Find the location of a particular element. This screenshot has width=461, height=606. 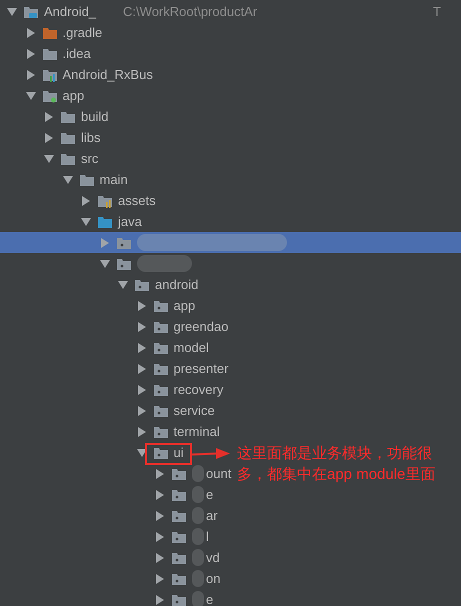

tree-label: libs is located at coordinates (91, 137).